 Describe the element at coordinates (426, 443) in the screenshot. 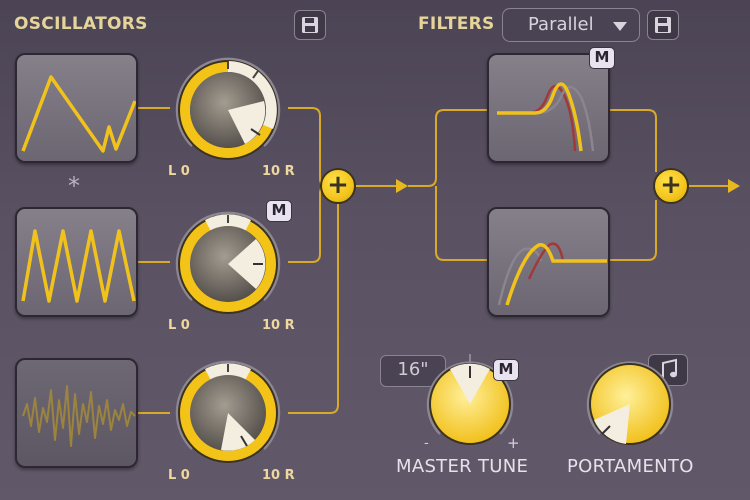

I see `master-tune-minus: -` at that location.